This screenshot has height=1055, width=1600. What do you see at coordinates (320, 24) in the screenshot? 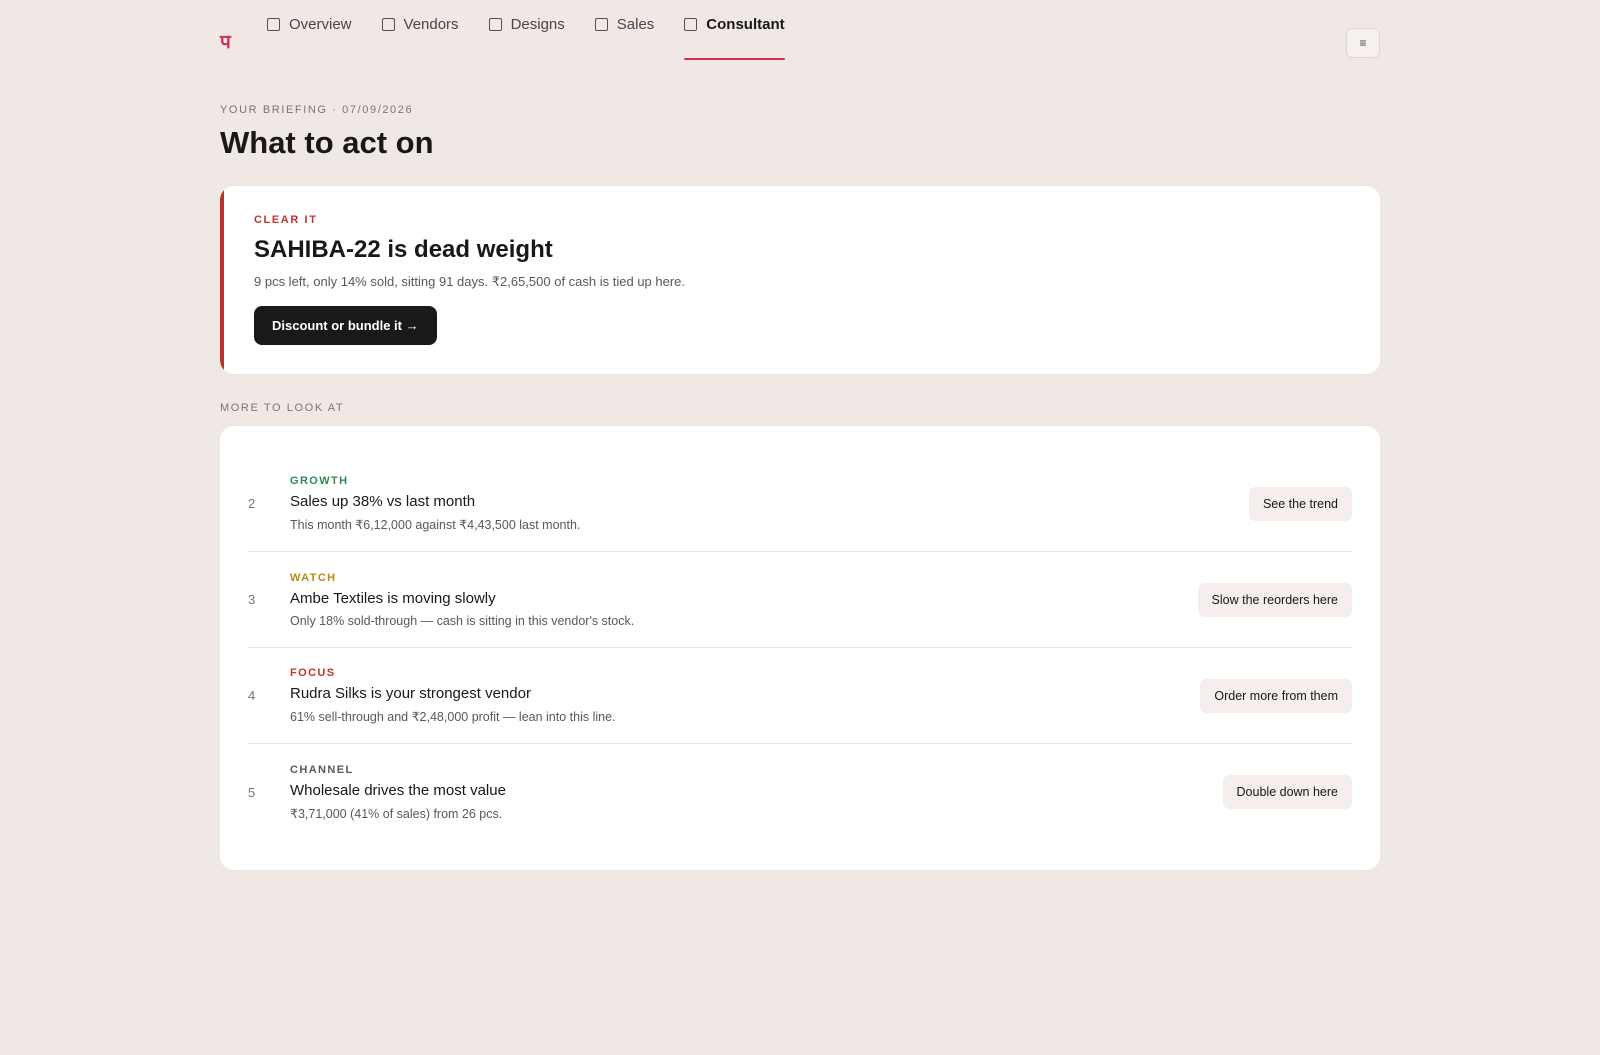
I see `tab-label: Overview` at bounding box center [320, 24].